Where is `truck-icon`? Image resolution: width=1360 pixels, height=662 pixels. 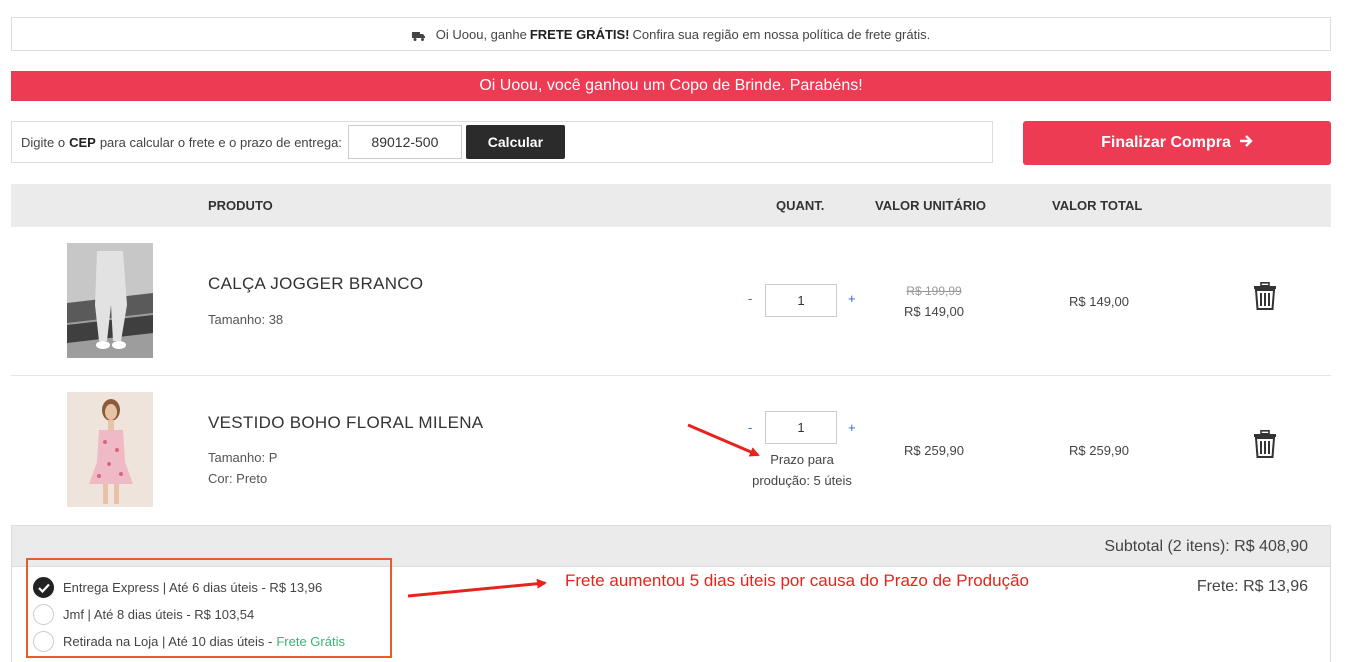 truck-icon is located at coordinates (418, 35).